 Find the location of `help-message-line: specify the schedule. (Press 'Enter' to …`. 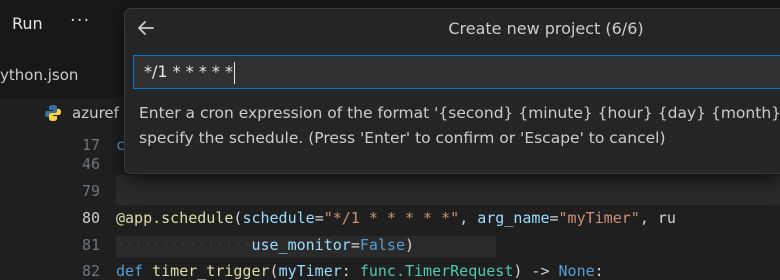

help-message-line: specify the schedule. (Press 'Enter' to … is located at coordinates (402, 138).